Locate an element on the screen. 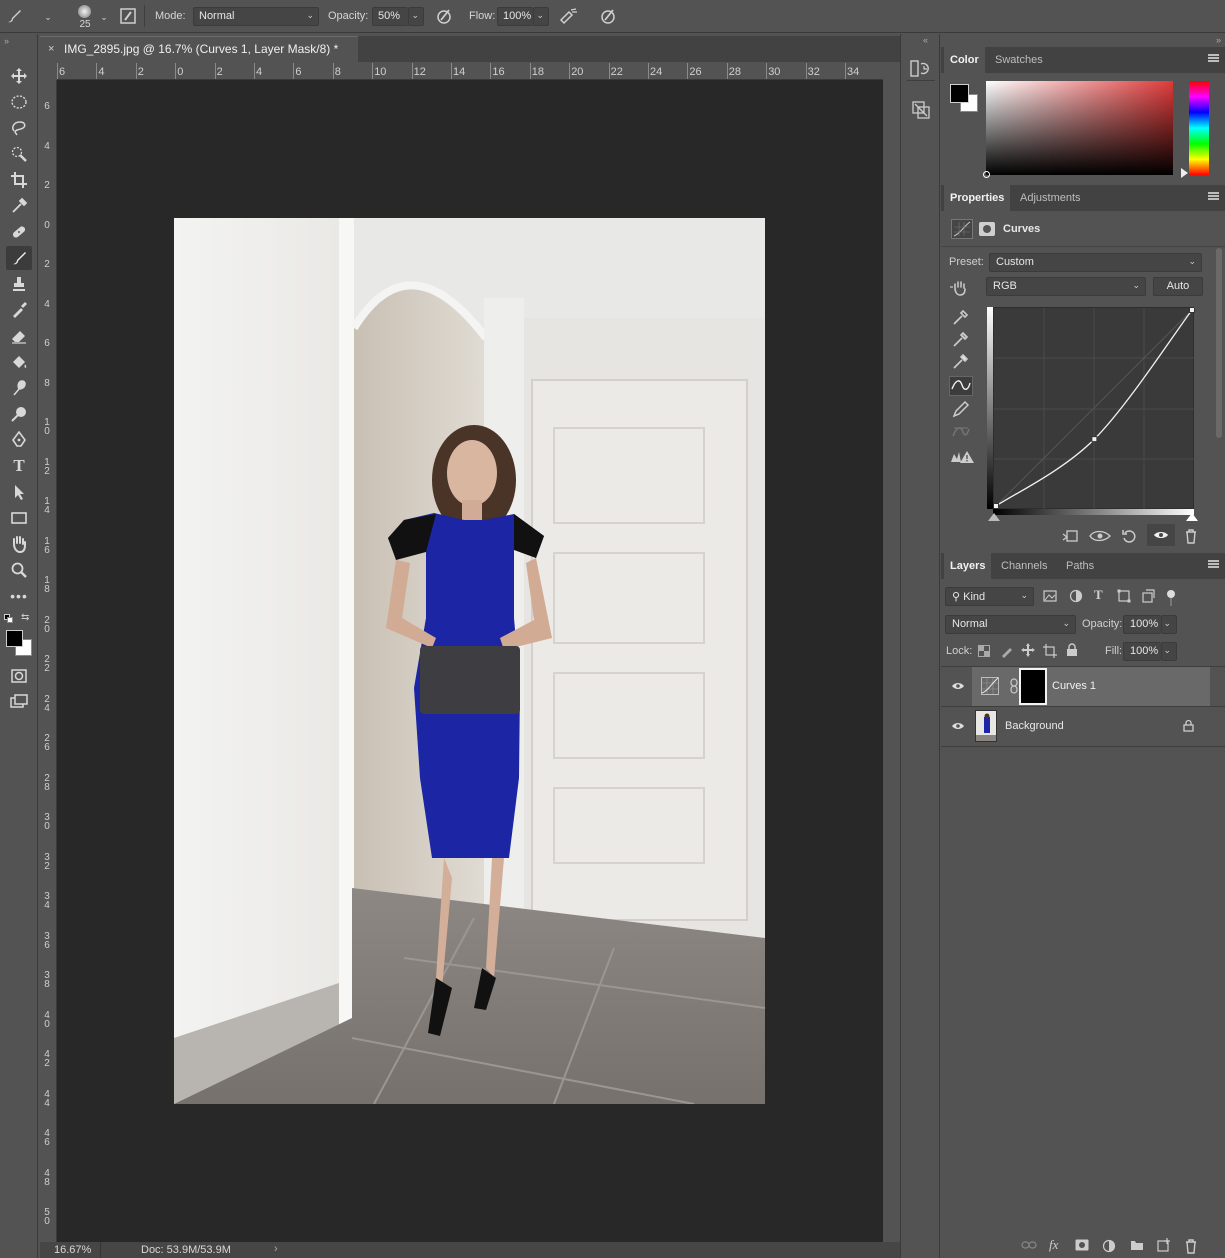 Image resolution: width=1225 pixels, height=1258 pixels. filter-toggle-icon is located at coordinates (1171, 594).